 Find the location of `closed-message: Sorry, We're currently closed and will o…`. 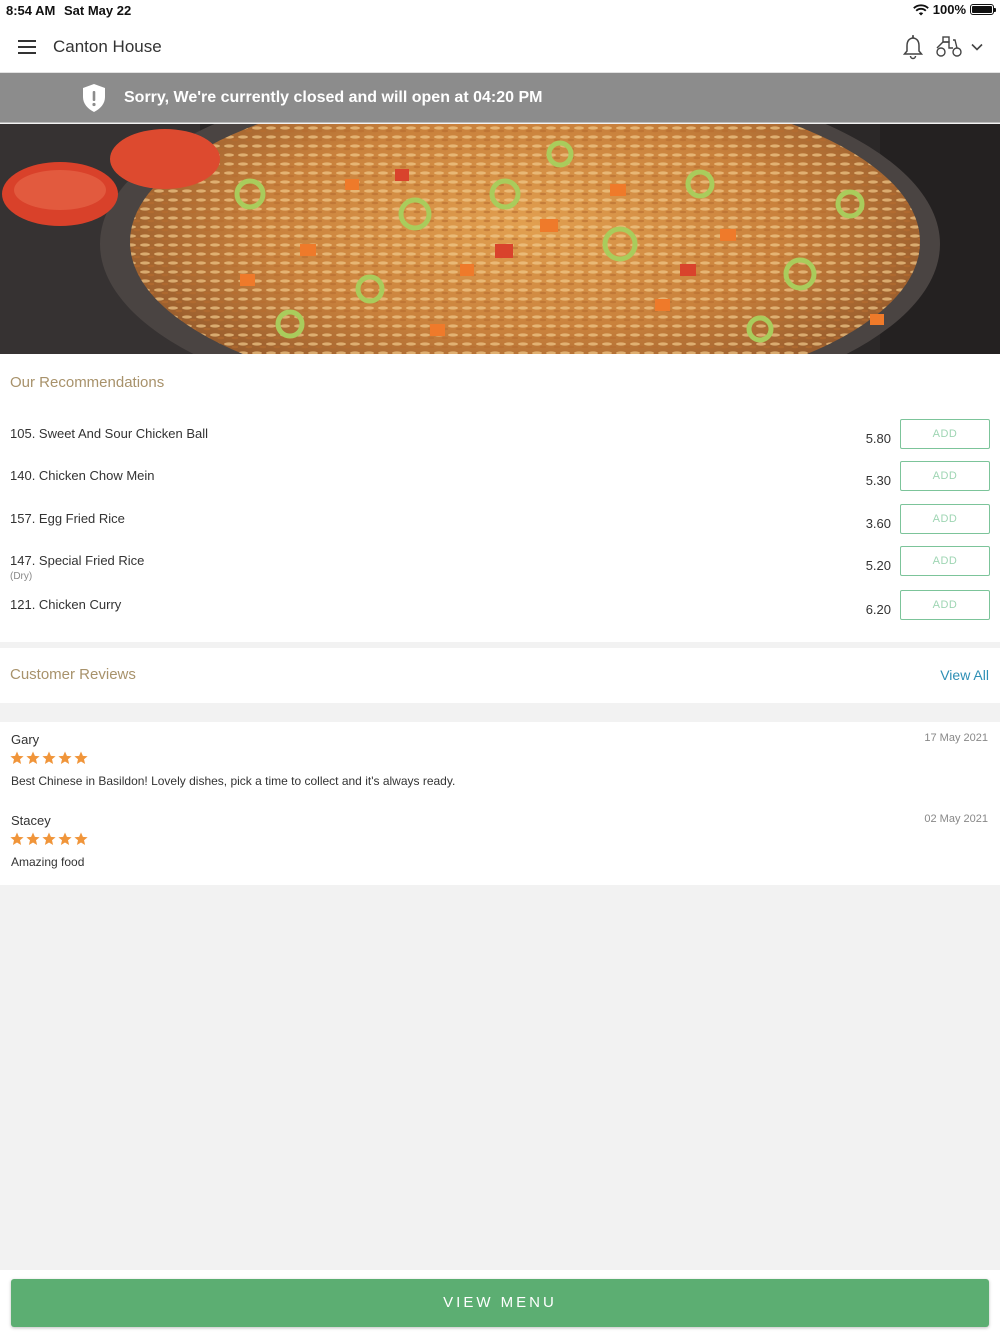

closed-message: Sorry, We're currently closed and will o… is located at coordinates (333, 97).